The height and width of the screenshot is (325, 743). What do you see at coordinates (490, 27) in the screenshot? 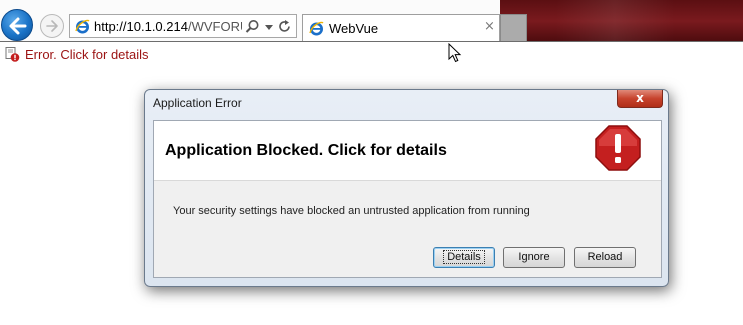
I see `tab-close-icon: ×` at bounding box center [490, 27].